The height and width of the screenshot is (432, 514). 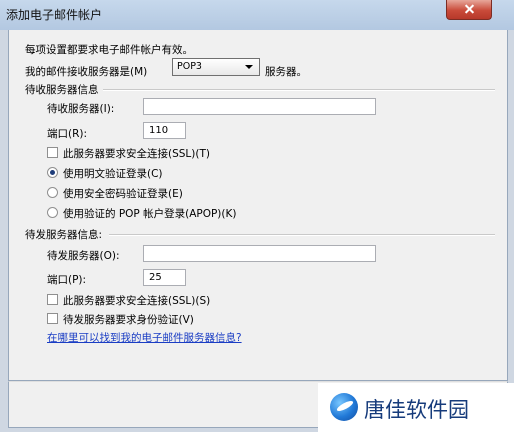 What do you see at coordinates (52, 318) in the screenshot?
I see `outgoing-auth-checkbox` at bounding box center [52, 318].